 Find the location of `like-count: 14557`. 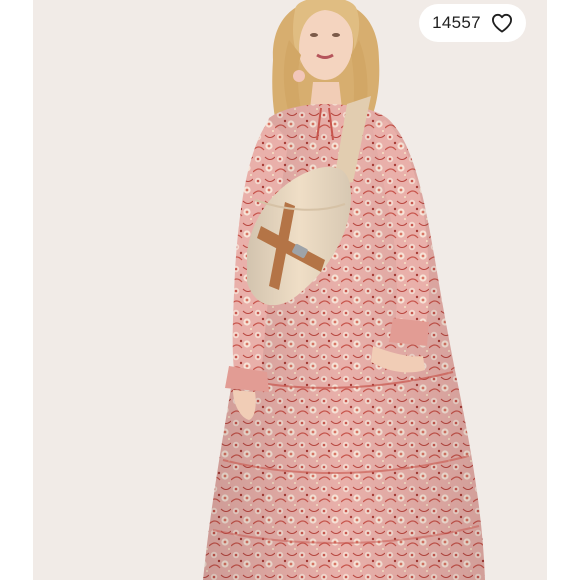

like-count: 14557 is located at coordinates (456, 22).